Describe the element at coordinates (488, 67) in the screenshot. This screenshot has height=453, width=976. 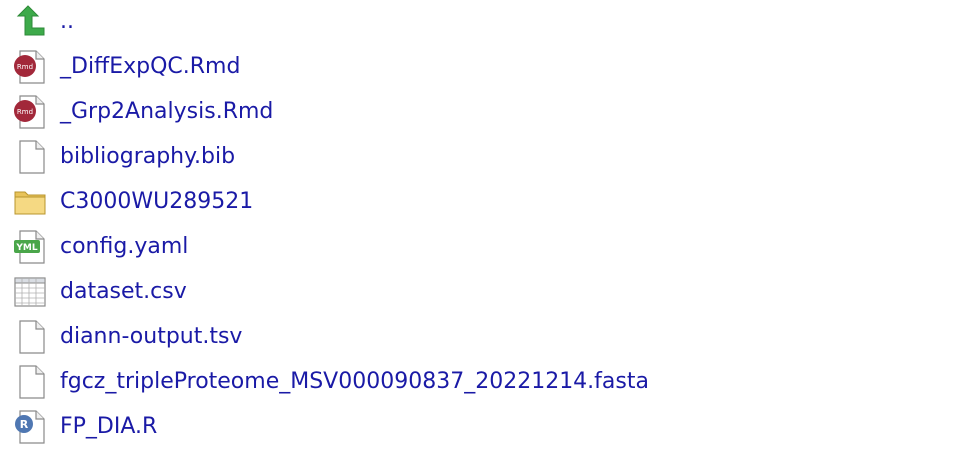
I see `file-row: Rmd _DiffExpQC.Rmd` at that location.